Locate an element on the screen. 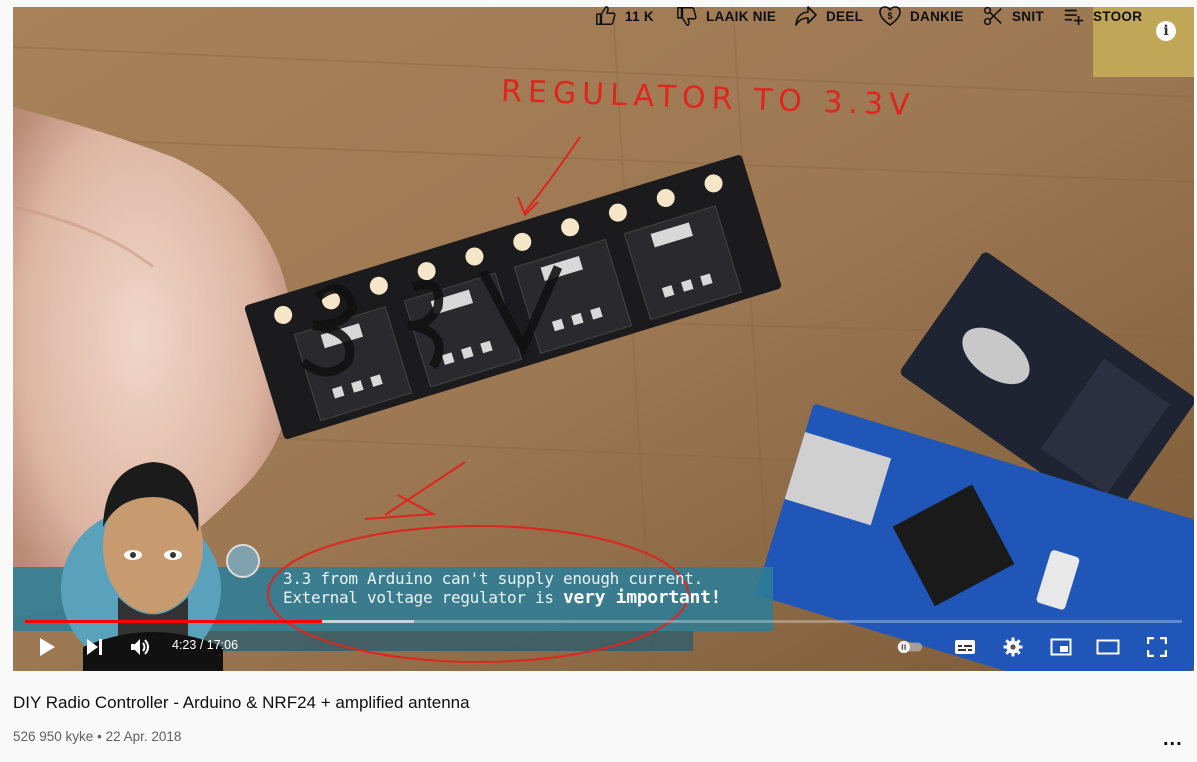  share-button: DEEL is located at coordinates (828, 16).